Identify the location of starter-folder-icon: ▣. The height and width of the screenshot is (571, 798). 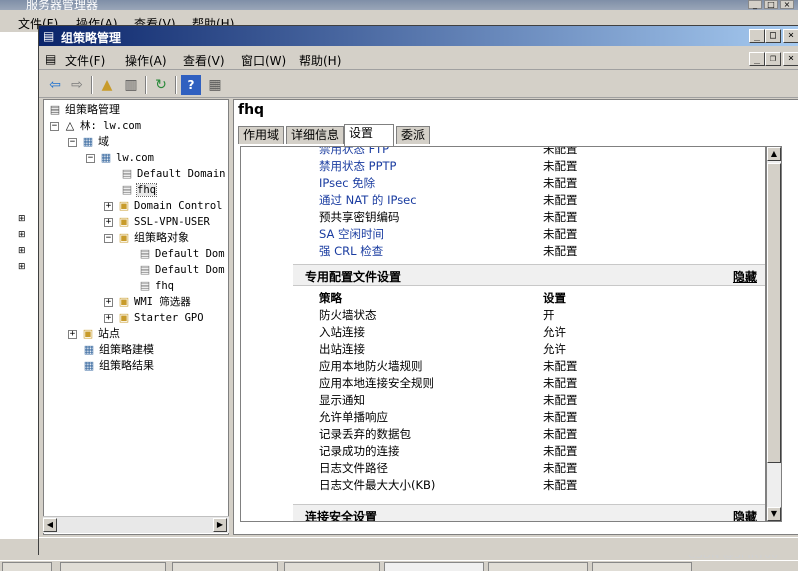
(124, 317).